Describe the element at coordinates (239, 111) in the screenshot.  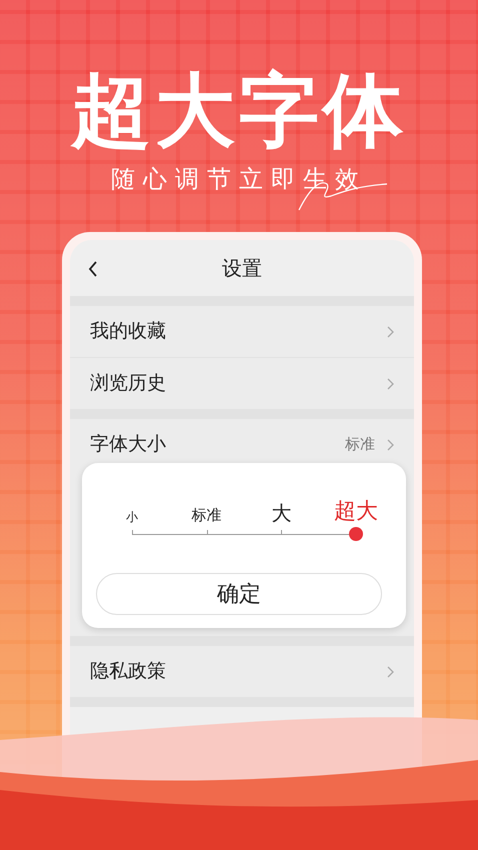
I see `headline: 超大字体` at that location.